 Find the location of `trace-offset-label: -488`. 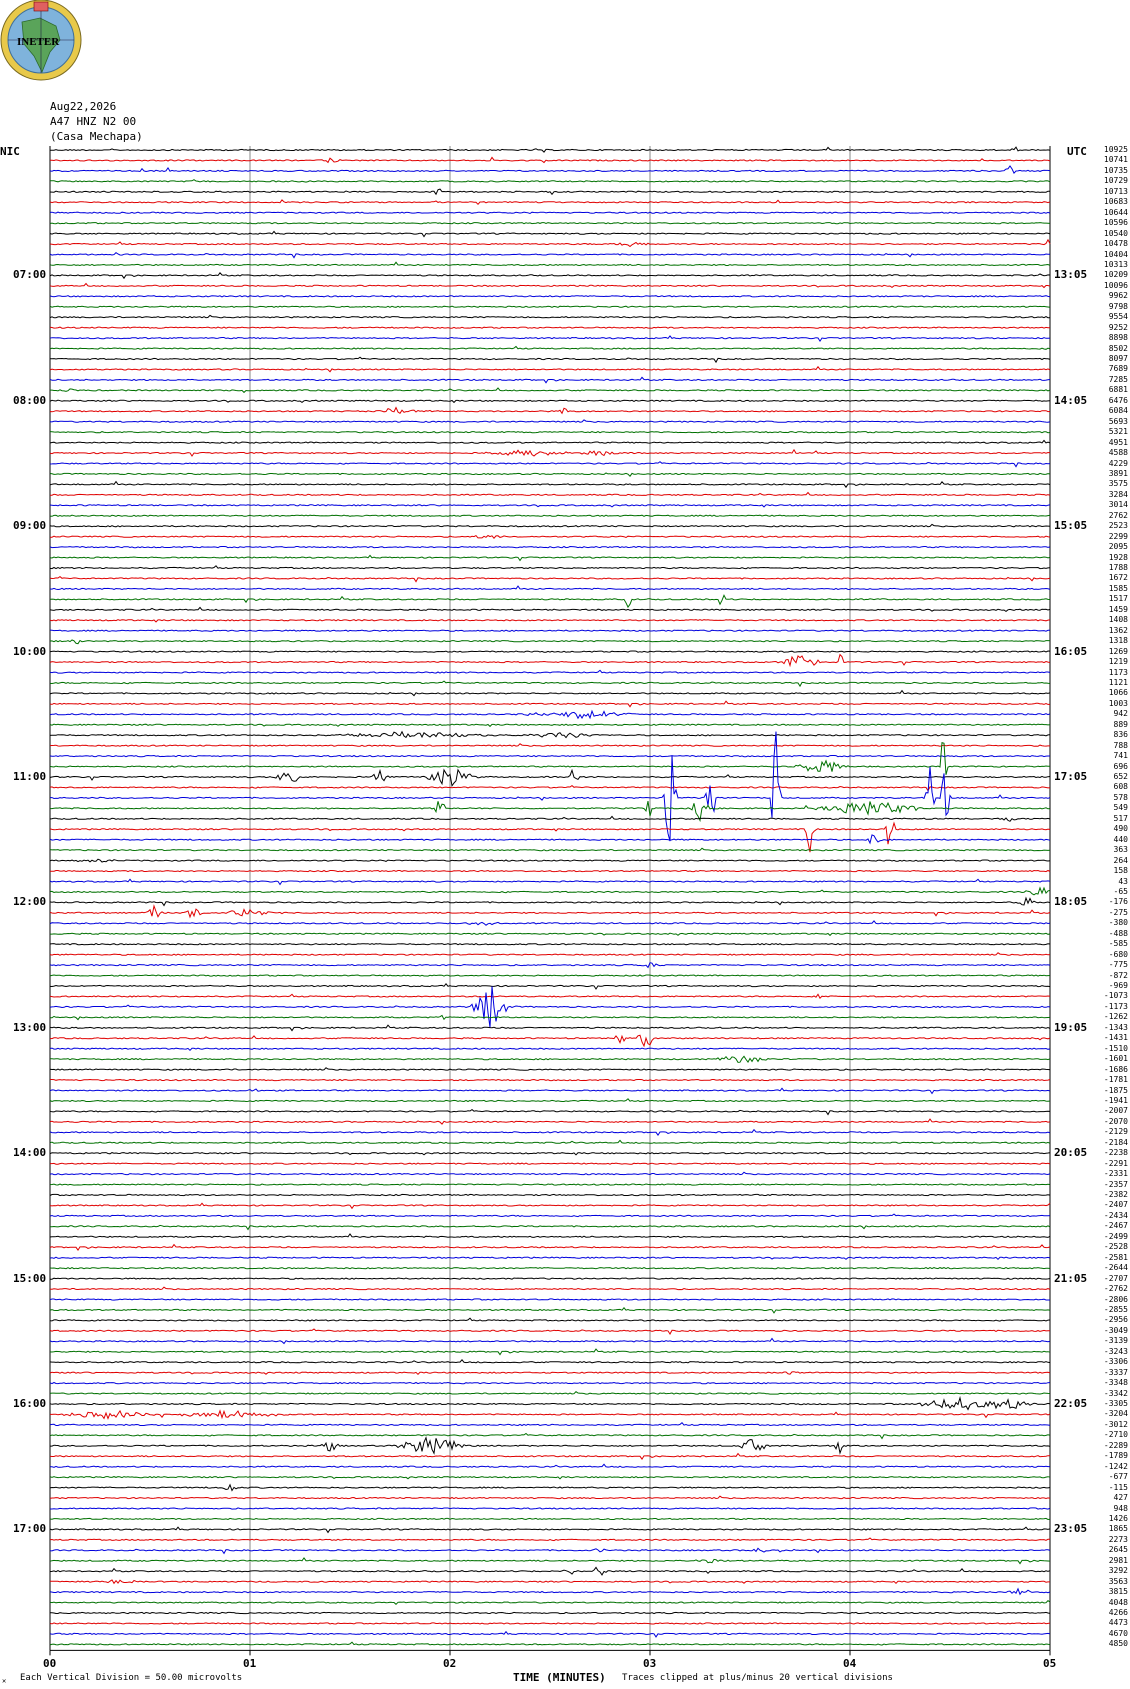

trace-offset-label: -488 is located at coordinates (1118, 933).